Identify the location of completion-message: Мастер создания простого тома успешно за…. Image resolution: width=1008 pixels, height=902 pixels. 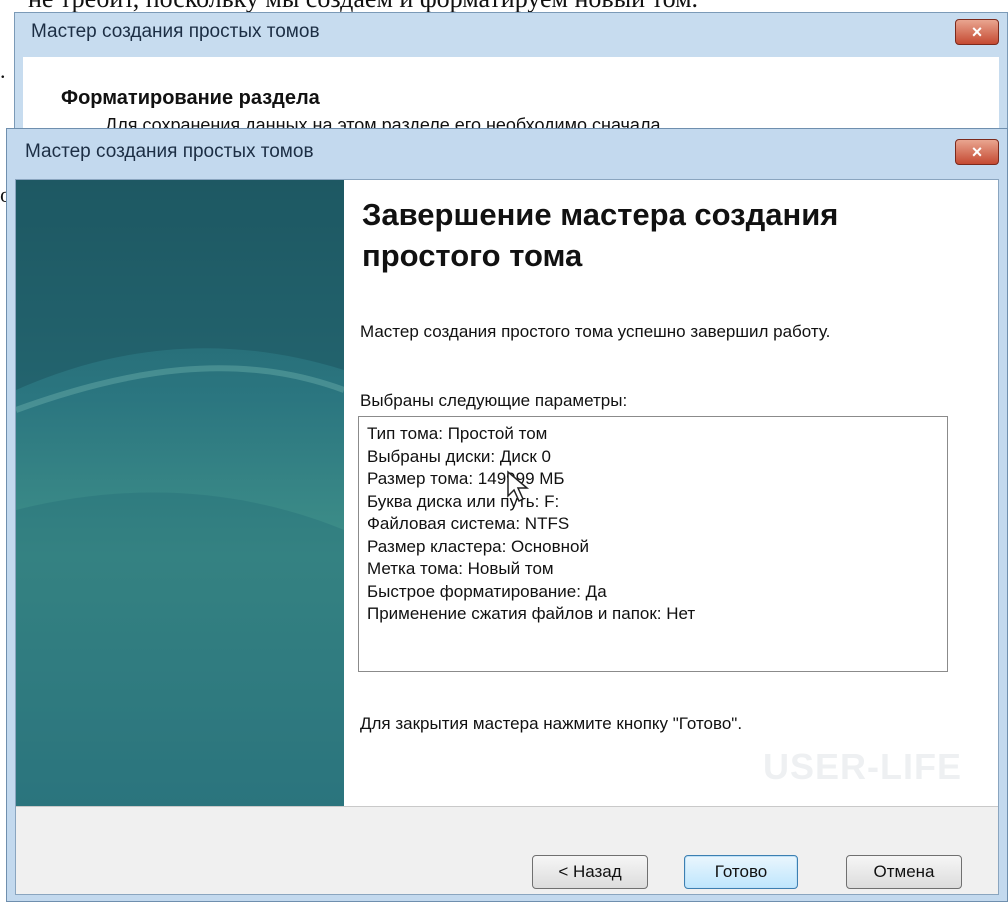
(595, 331).